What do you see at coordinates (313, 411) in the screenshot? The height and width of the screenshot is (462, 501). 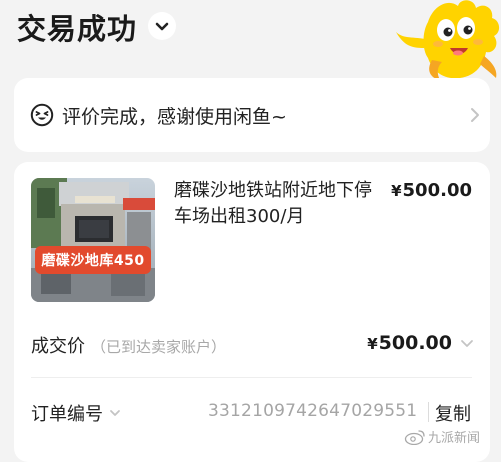 I see `order-number-value: 3312109742647029551` at bounding box center [313, 411].